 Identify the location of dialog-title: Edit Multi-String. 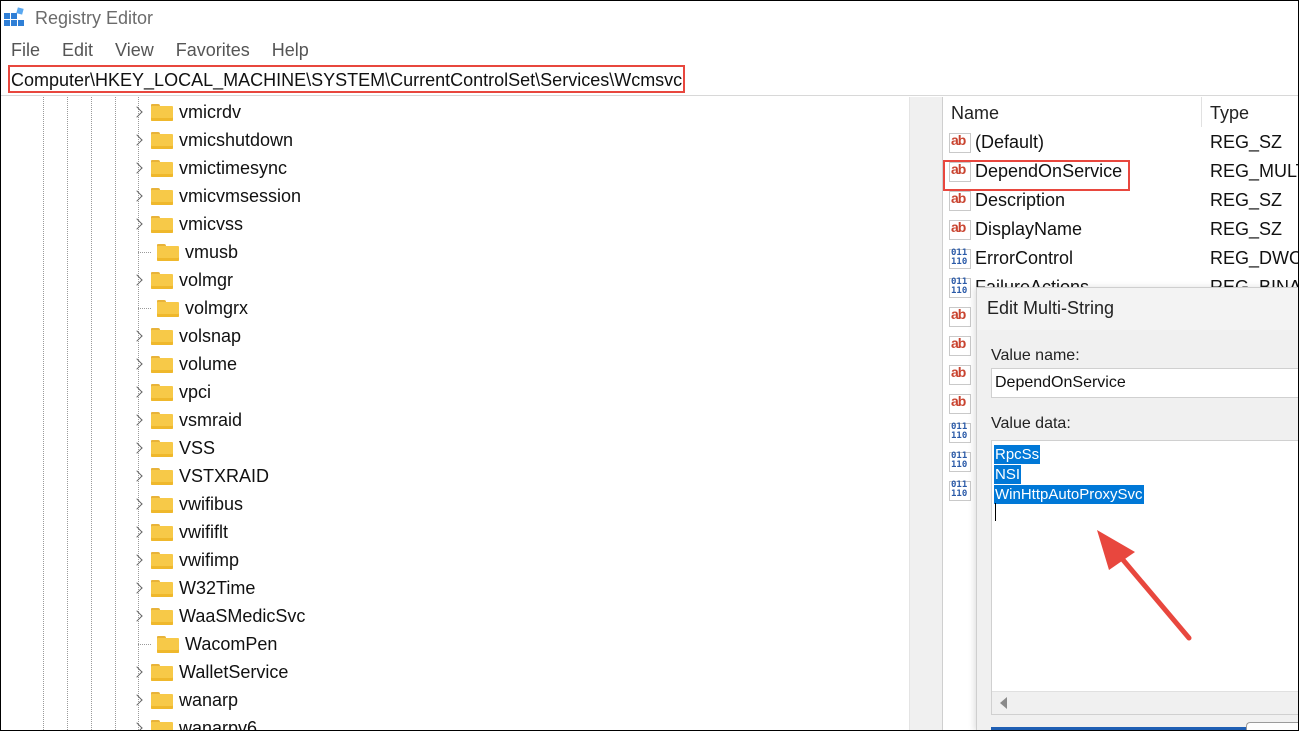
(1051, 308).